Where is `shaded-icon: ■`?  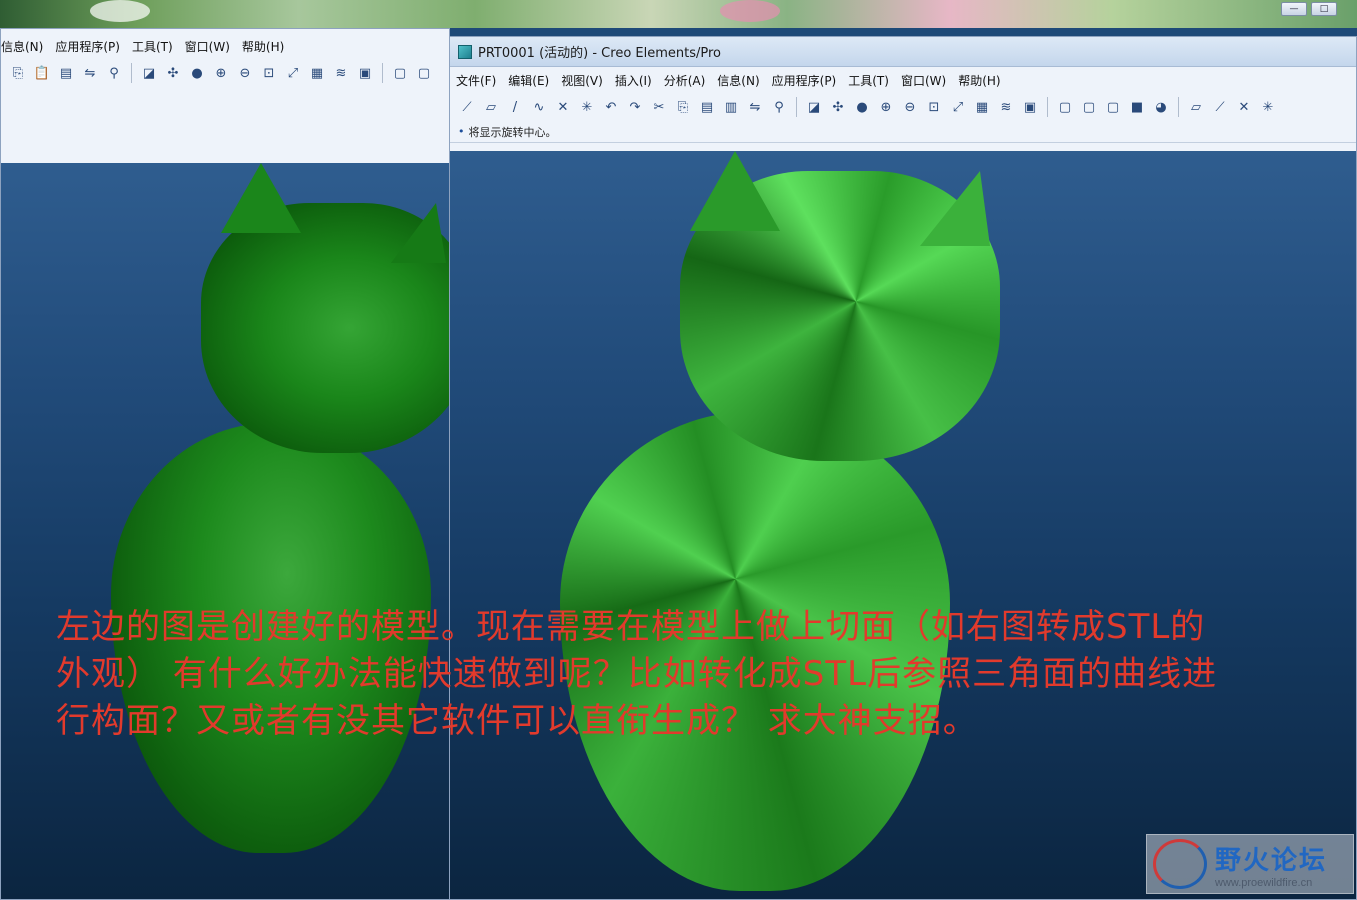
shaded-icon: ■ is located at coordinates (1137, 107).